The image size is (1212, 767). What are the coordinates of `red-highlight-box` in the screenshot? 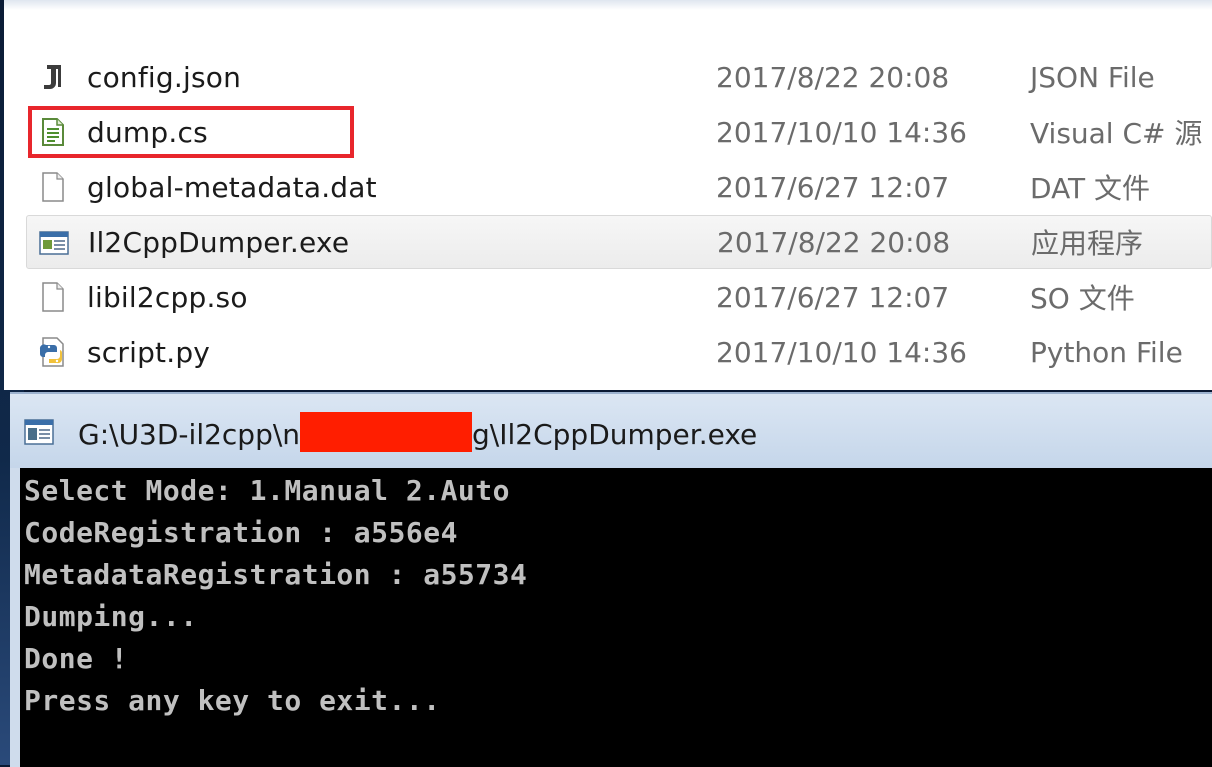 It's located at (191, 132).